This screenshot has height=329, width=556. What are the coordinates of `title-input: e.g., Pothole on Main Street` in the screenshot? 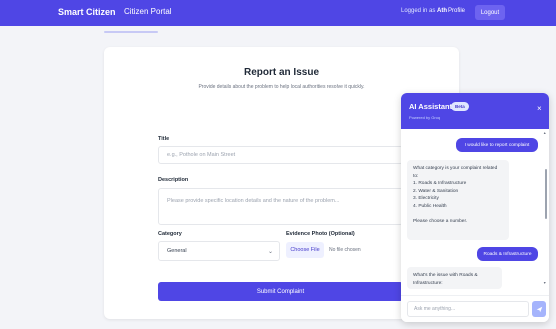 It's located at (280, 155).